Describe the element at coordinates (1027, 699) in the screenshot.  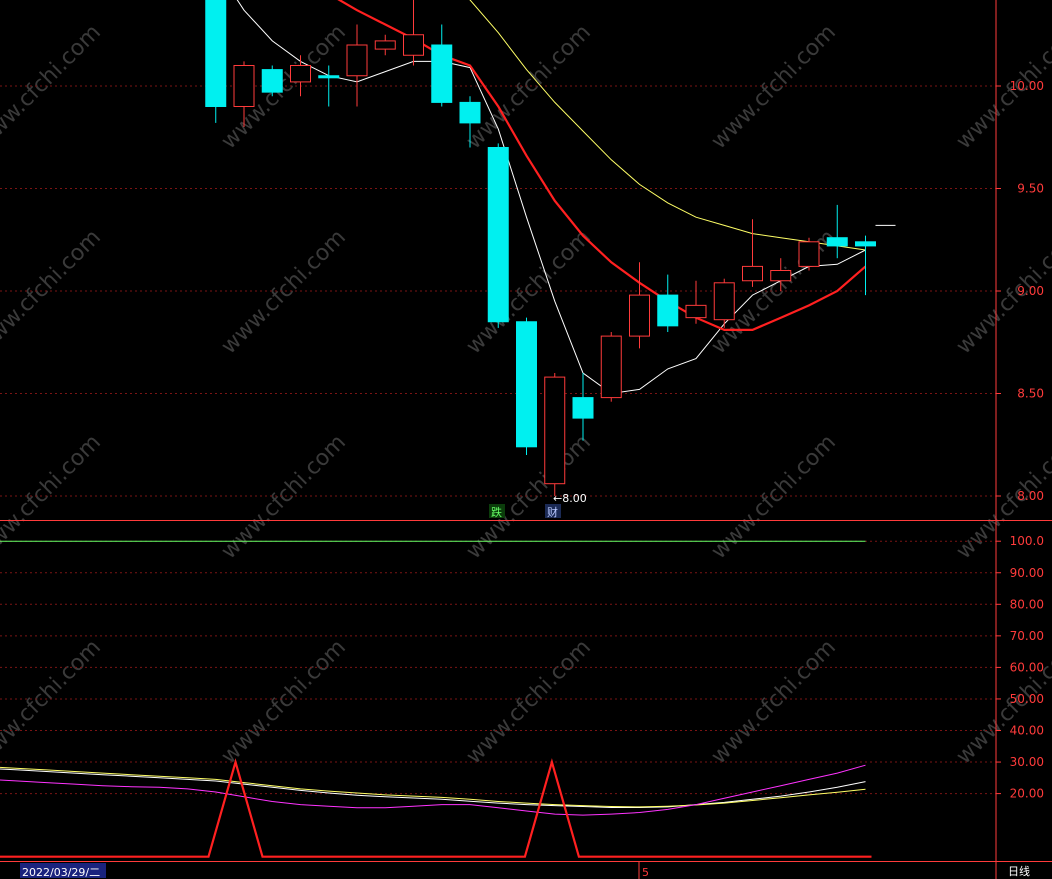
I see `indicator-tick-label: 50.00` at that location.